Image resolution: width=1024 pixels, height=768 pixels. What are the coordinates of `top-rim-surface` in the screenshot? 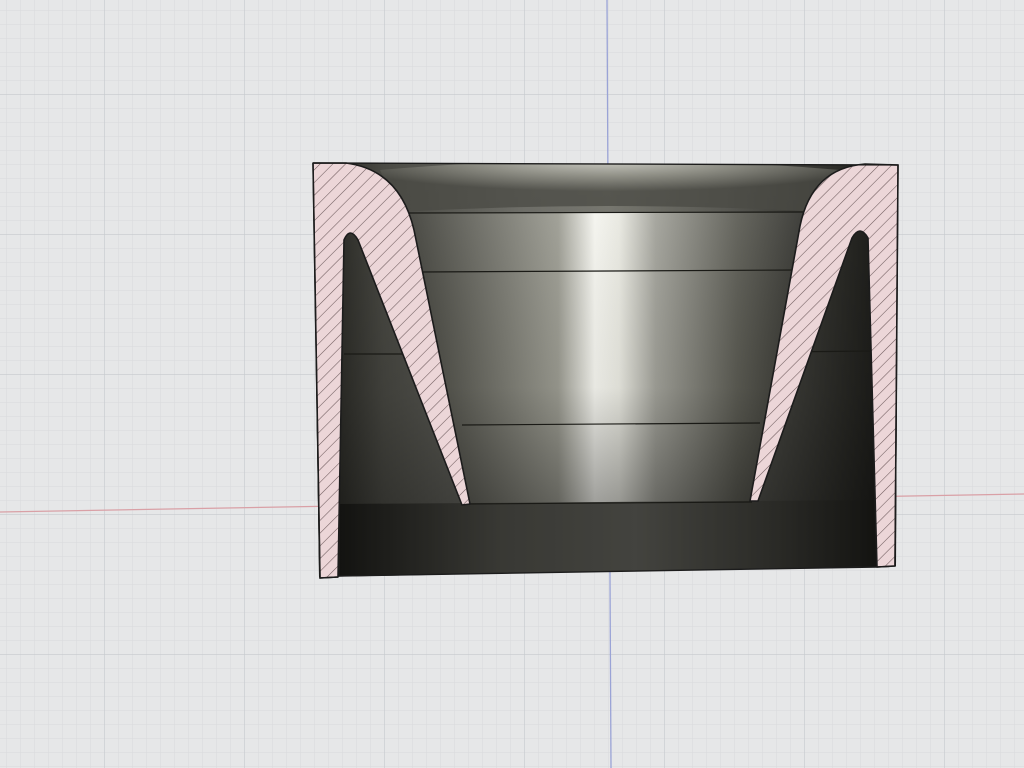 It's located at (610, 187).